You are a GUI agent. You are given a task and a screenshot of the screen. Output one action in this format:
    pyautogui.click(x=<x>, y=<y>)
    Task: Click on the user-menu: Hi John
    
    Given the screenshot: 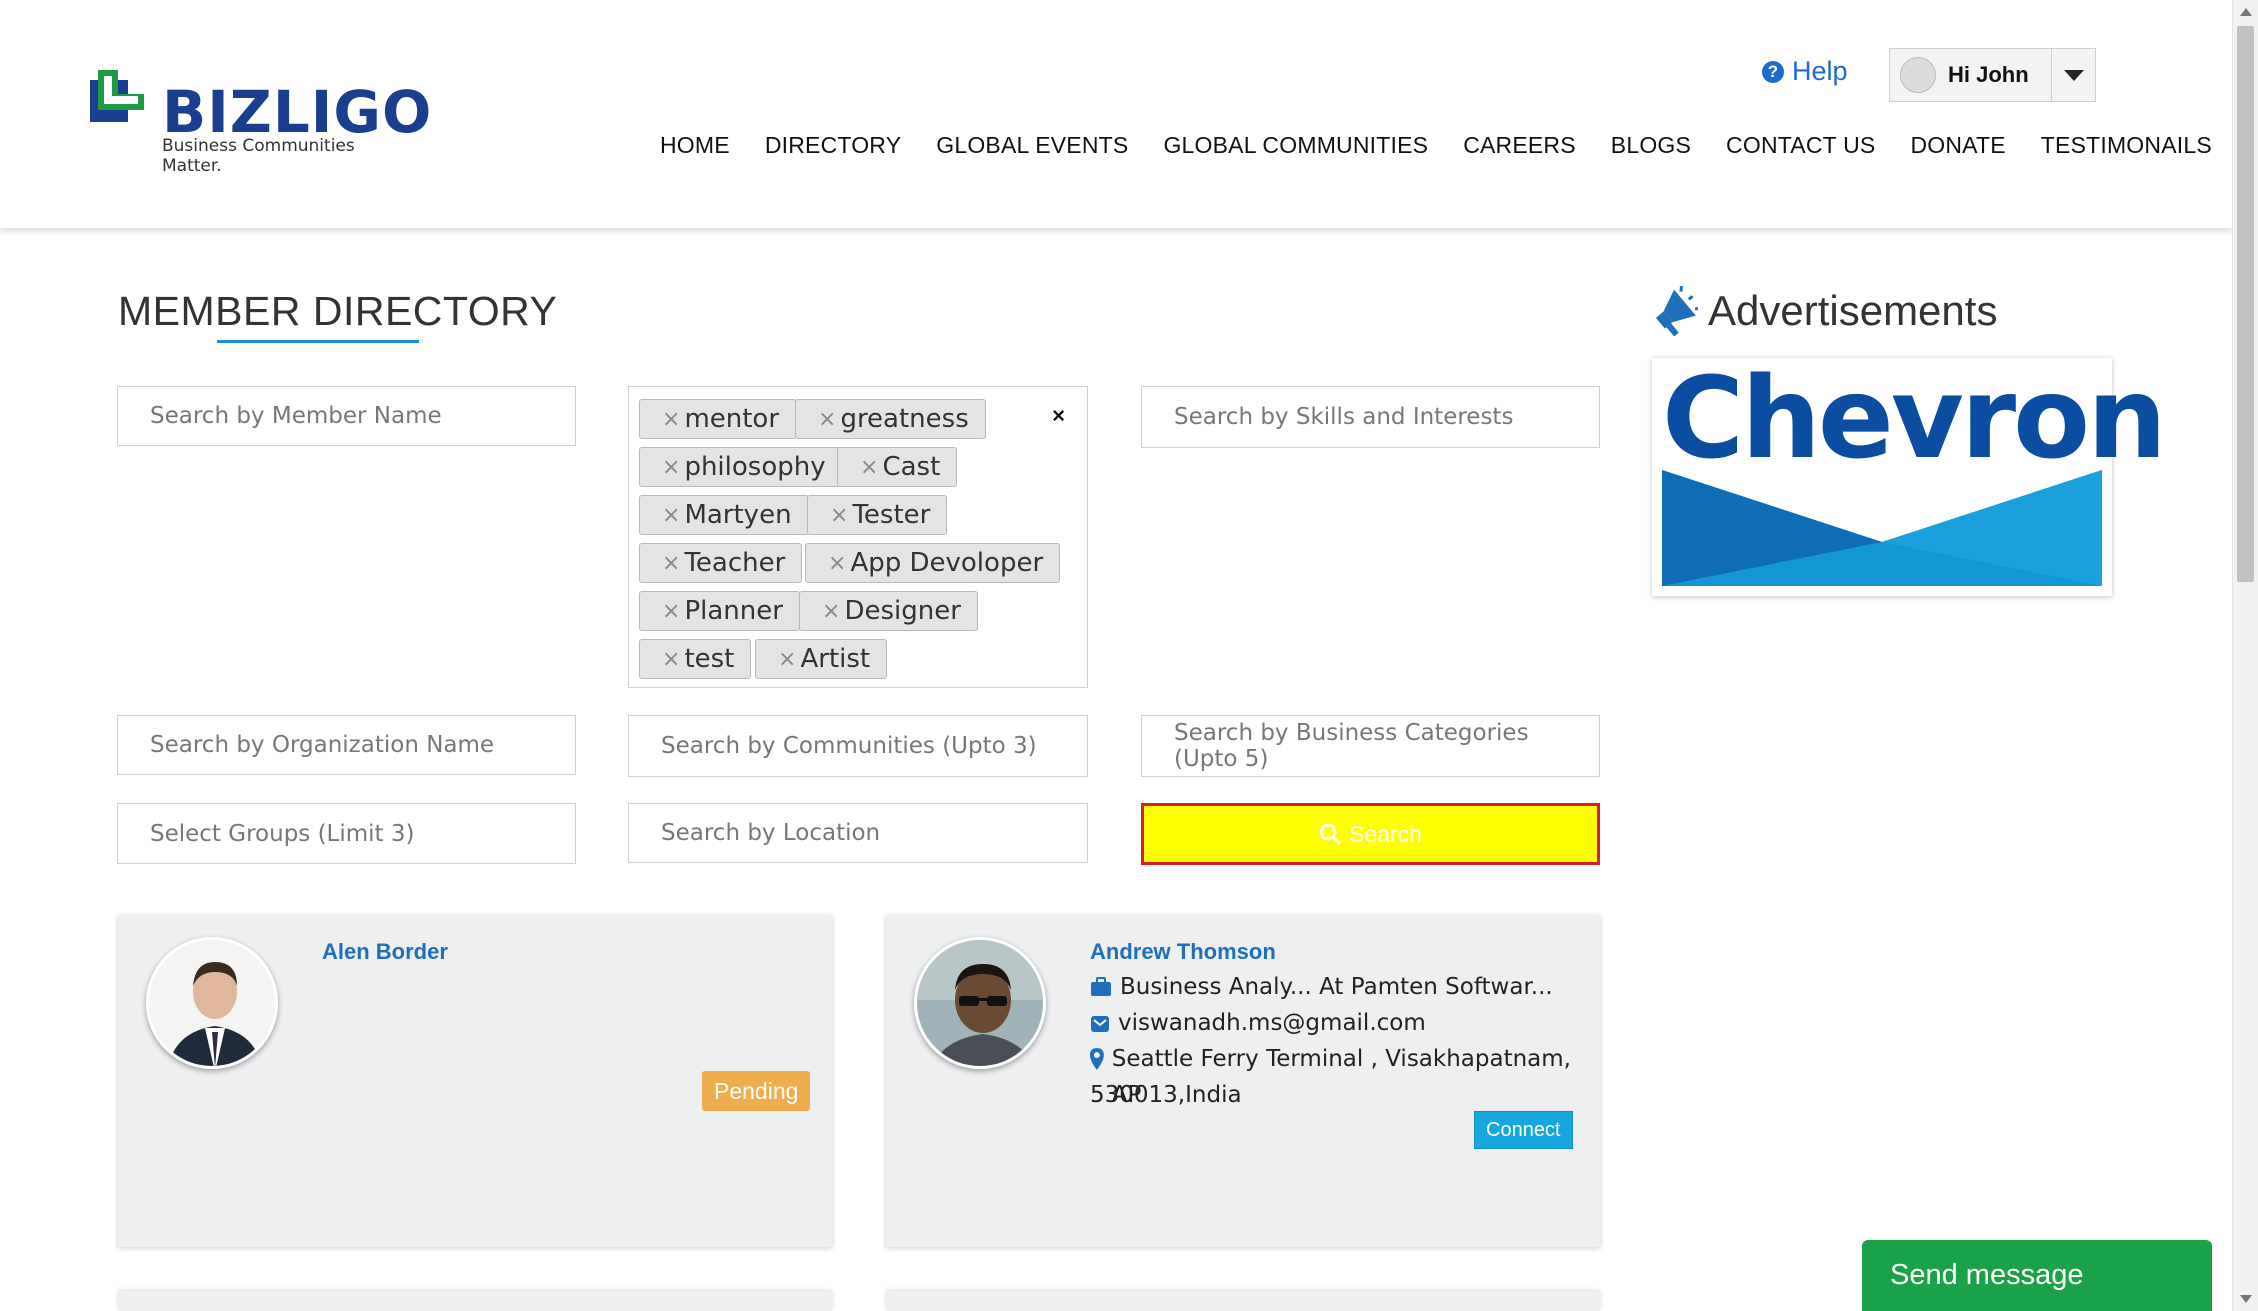 What is the action you would take?
    pyautogui.click(x=1992, y=75)
    